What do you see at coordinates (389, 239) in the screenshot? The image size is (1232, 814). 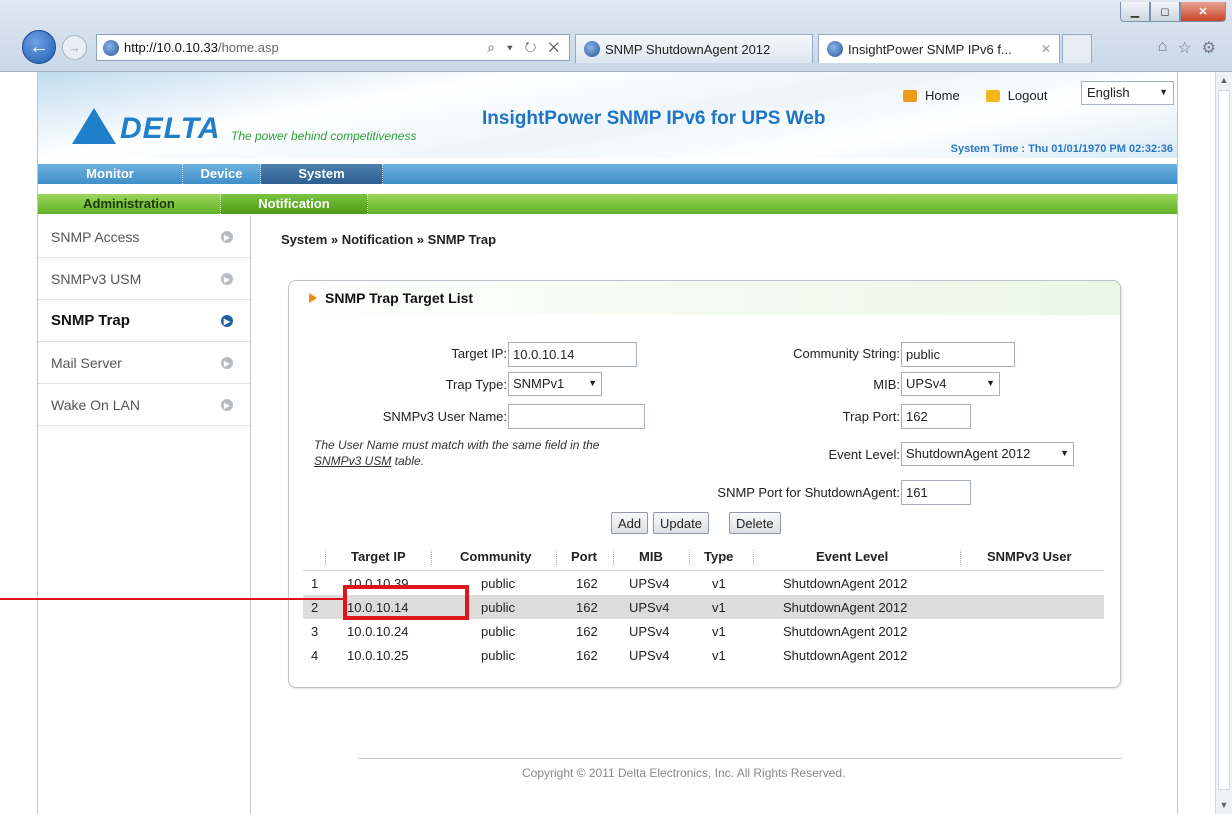 I see `breadcrumb: System » Notification » SNMP Trap` at bounding box center [389, 239].